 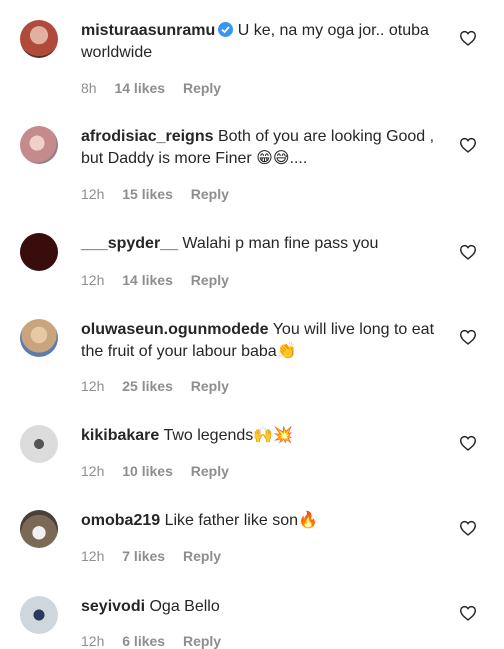 What do you see at coordinates (120, 435) in the screenshot?
I see `comment-username: kikibakare` at bounding box center [120, 435].